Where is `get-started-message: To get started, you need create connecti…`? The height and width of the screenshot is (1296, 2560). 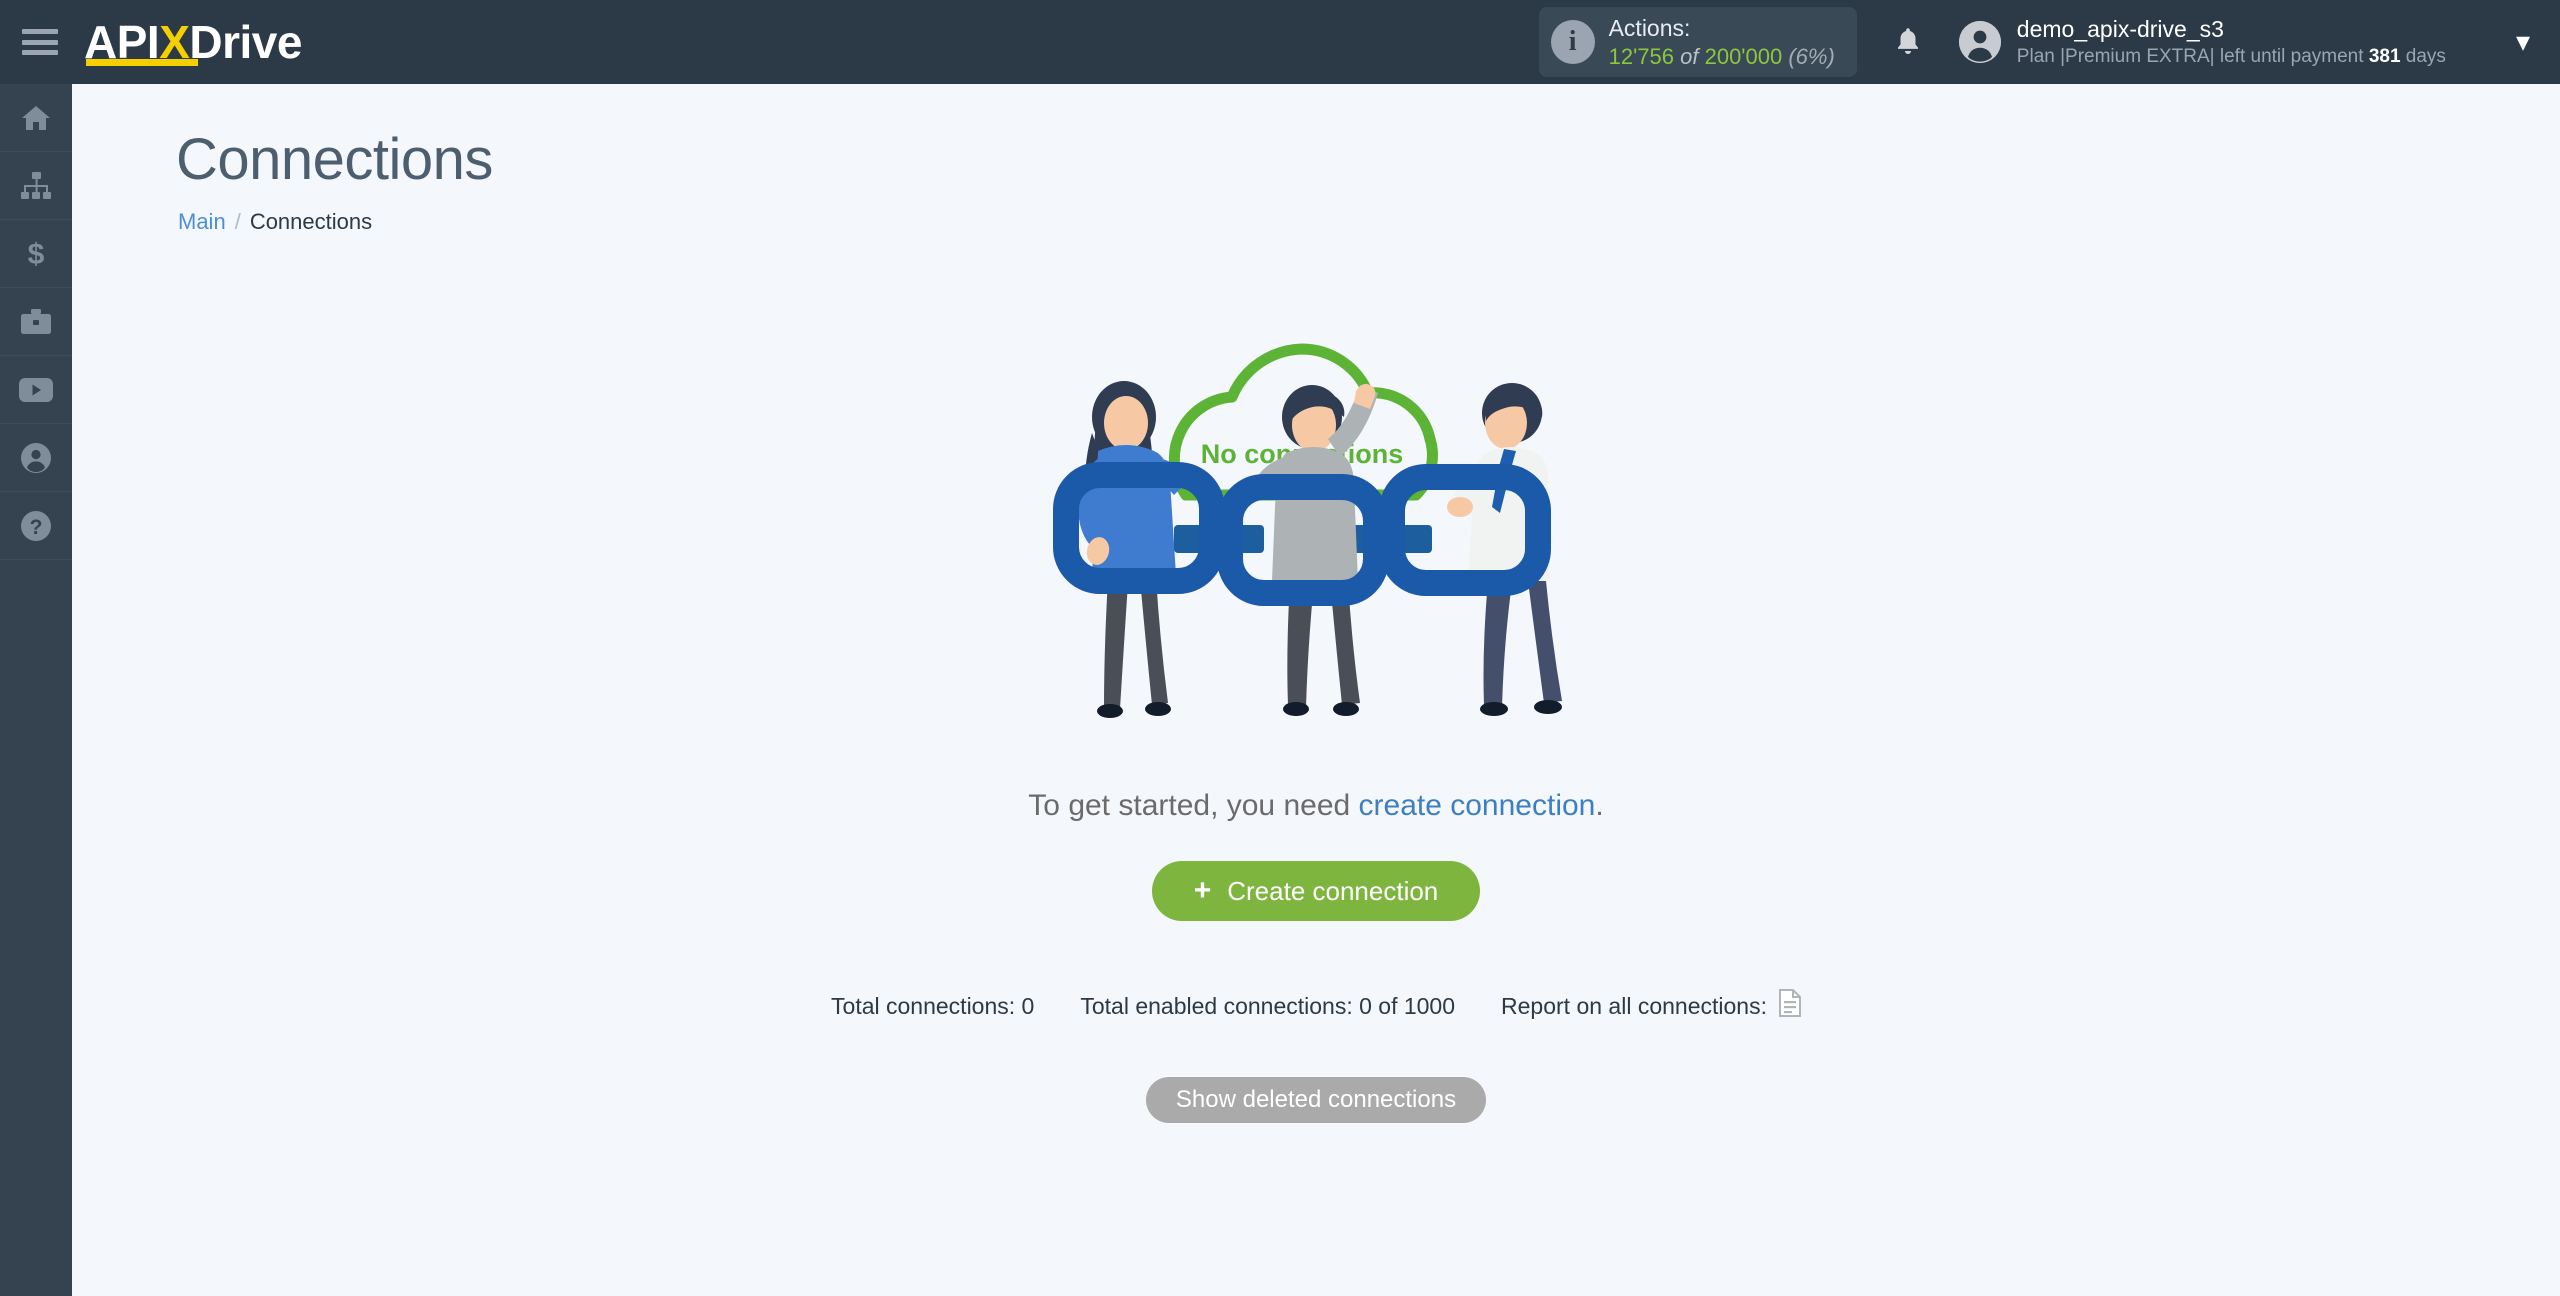
get-started-message: To get started, you need create connecti… is located at coordinates (1315, 806).